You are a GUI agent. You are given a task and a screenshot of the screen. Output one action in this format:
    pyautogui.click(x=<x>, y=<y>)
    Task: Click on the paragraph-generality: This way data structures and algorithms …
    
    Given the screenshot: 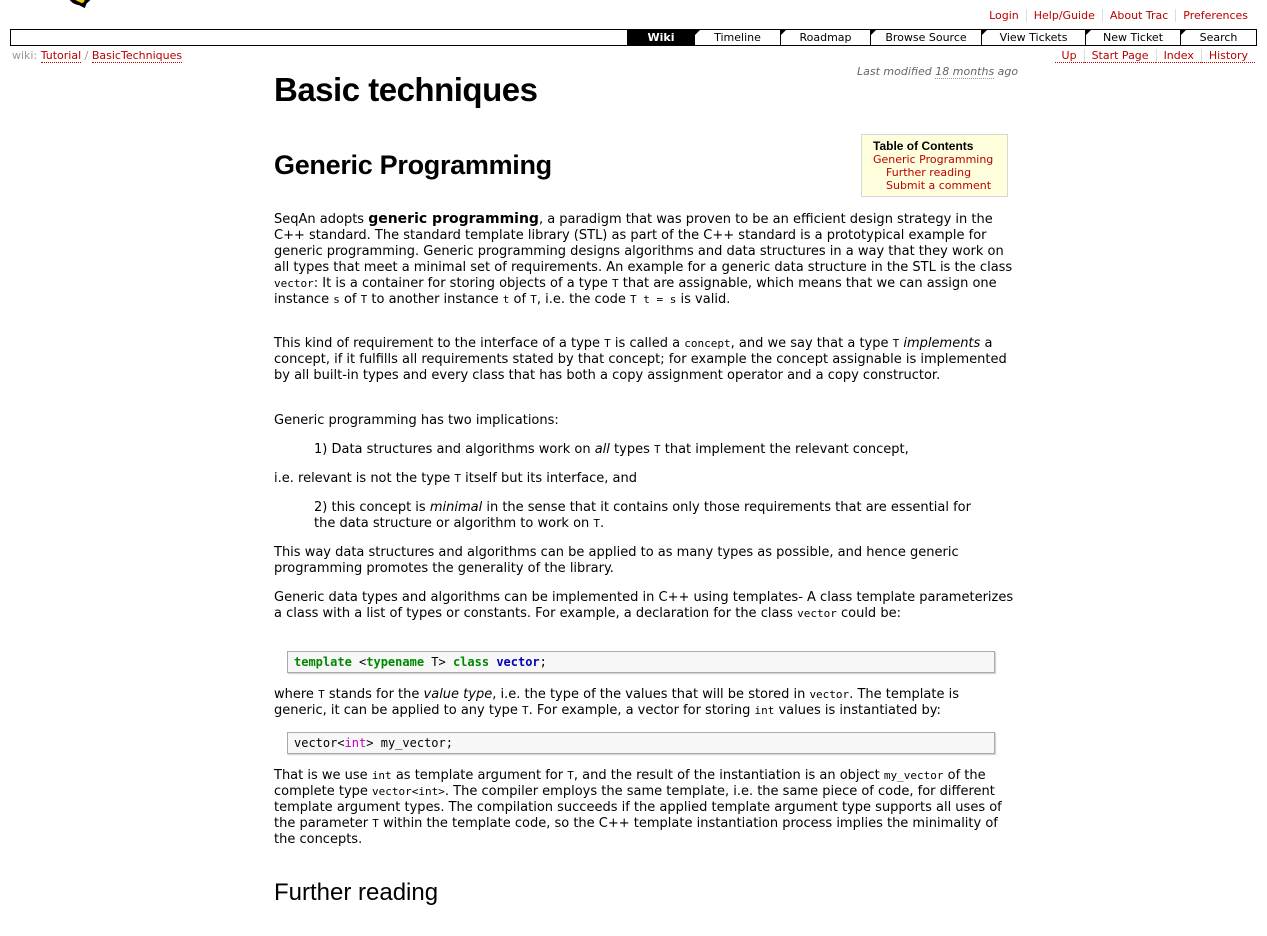 What is the action you would take?
    pyautogui.click(x=616, y=560)
    